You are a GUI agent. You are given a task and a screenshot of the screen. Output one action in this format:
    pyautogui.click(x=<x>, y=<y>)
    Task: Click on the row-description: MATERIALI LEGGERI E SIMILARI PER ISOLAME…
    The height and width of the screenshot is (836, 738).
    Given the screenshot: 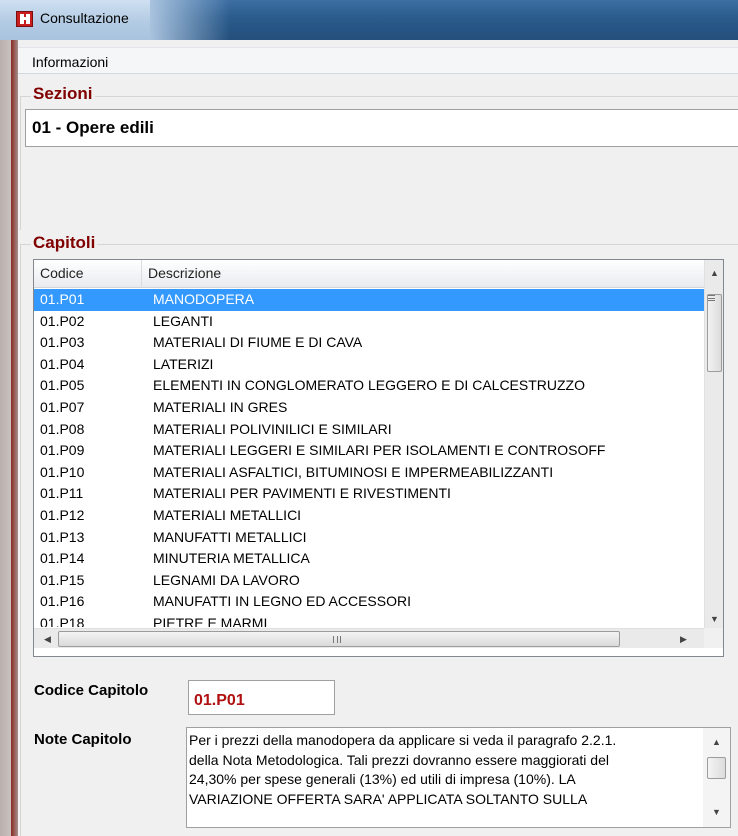 What is the action you would take?
    pyautogui.click(x=379, y=450)
    